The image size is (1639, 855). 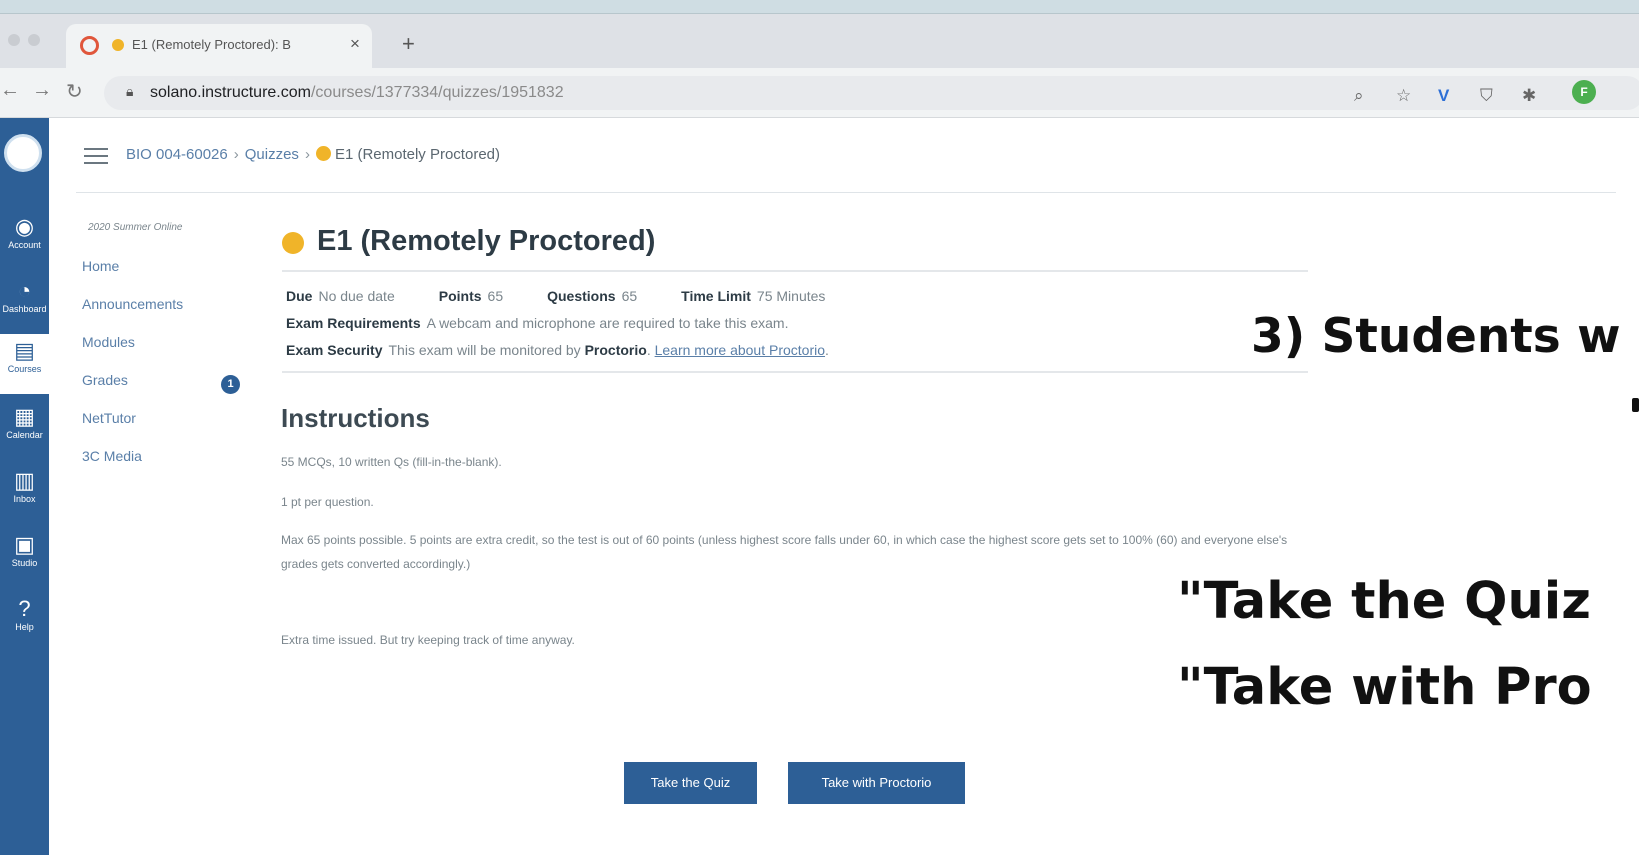 What do you see at coordinates (819, 7) in the screenshot?
I see `window-top-strip` at bounding box center [819, 7].